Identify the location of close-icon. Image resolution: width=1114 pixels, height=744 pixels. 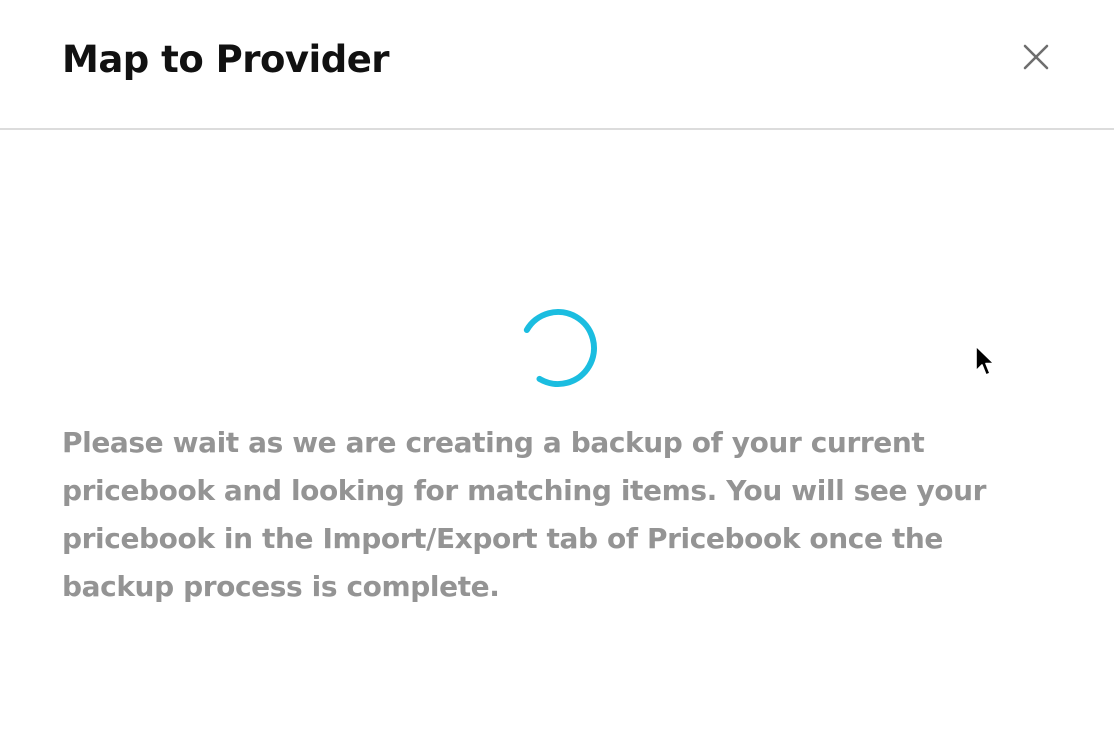
(1036, 57).